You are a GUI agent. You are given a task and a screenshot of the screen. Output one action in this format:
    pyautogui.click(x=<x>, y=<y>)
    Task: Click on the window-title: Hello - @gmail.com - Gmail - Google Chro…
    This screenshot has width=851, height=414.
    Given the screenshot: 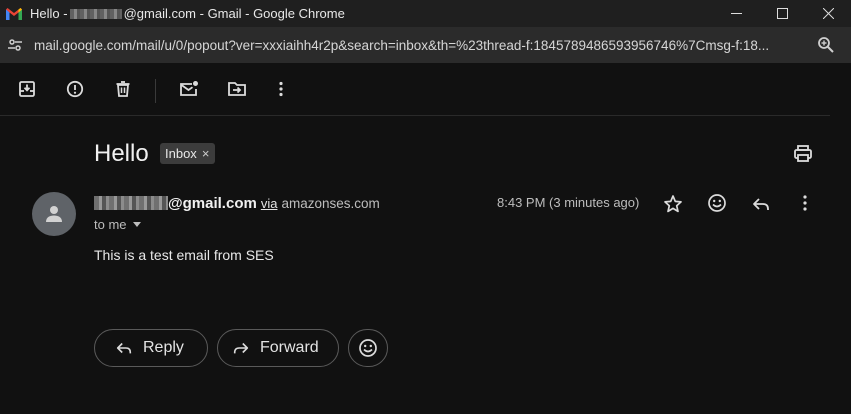 What is the action you would take?
    pyautogui.click(x=187, y=13)
    